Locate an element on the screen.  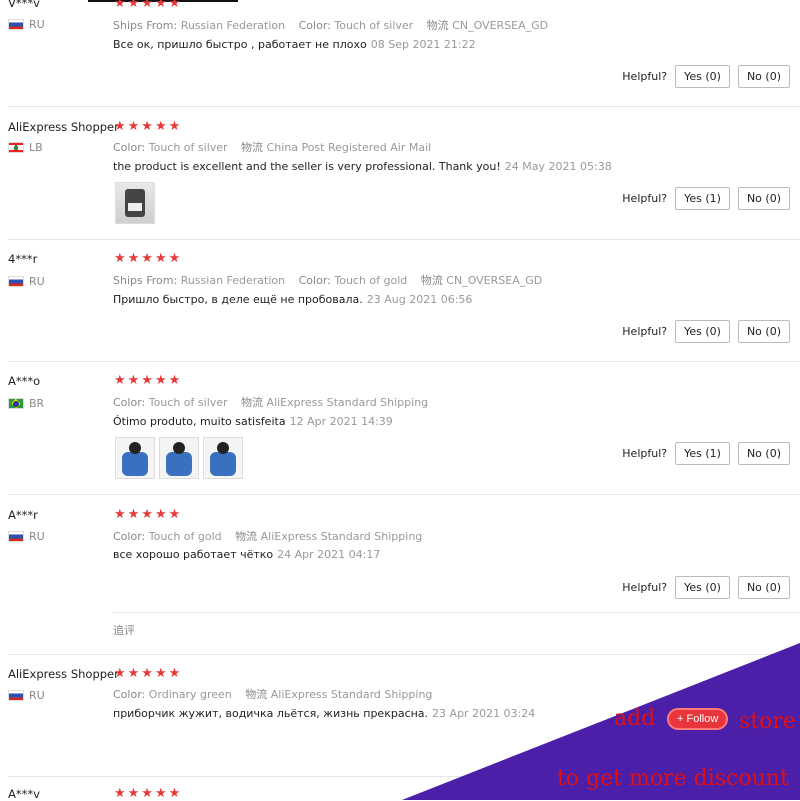
reviewer-name: A***r is located at coordinates (23, 515).